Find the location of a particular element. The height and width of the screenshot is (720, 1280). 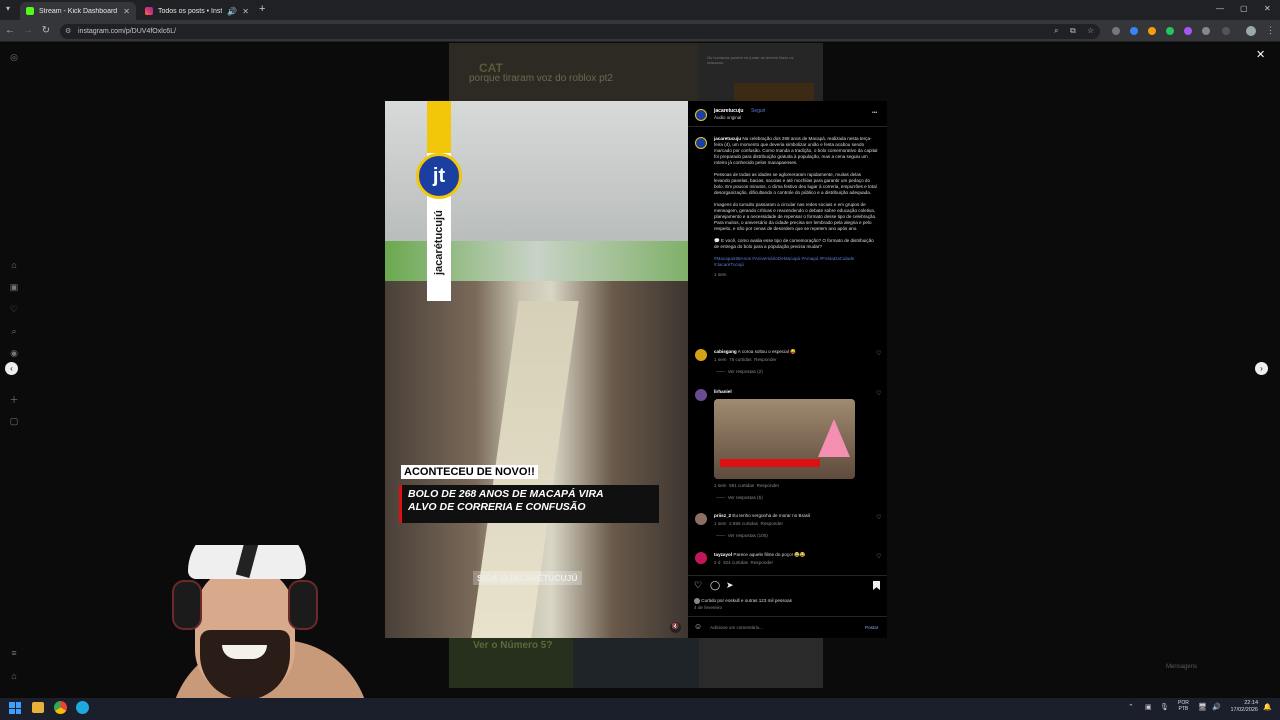

emoji-icon: ☺ is located at coordinates (698, 626).